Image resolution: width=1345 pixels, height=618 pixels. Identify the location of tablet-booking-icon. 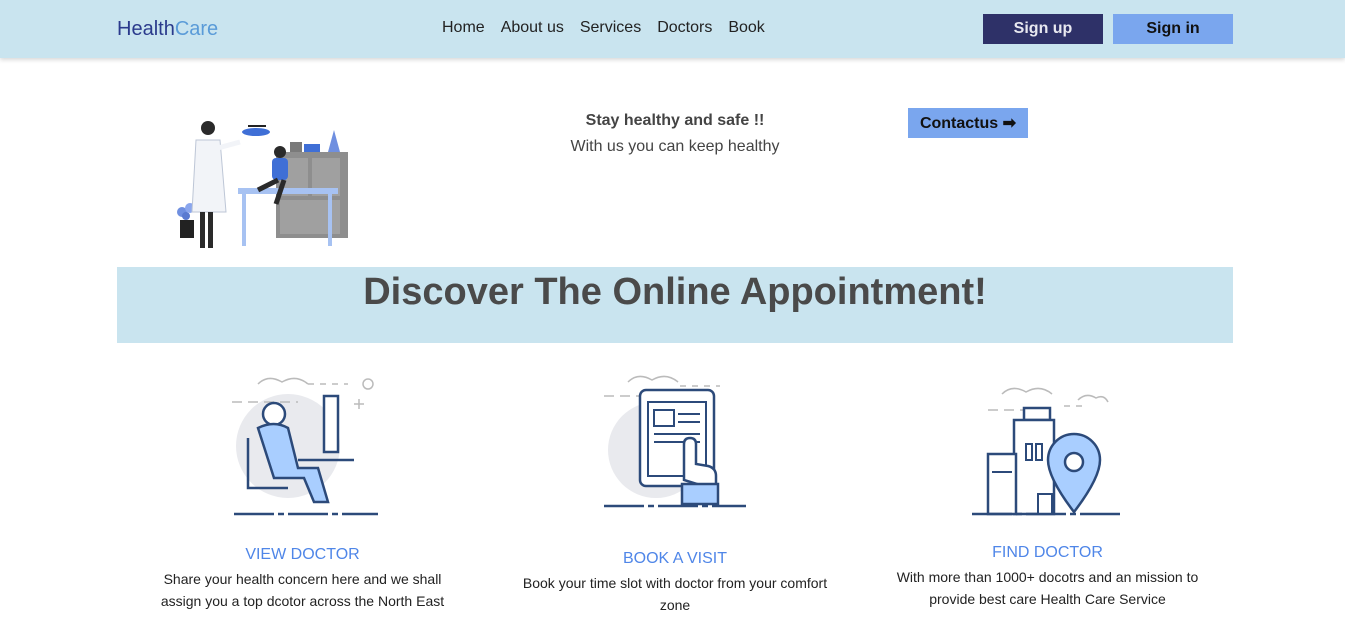
(675, 441).